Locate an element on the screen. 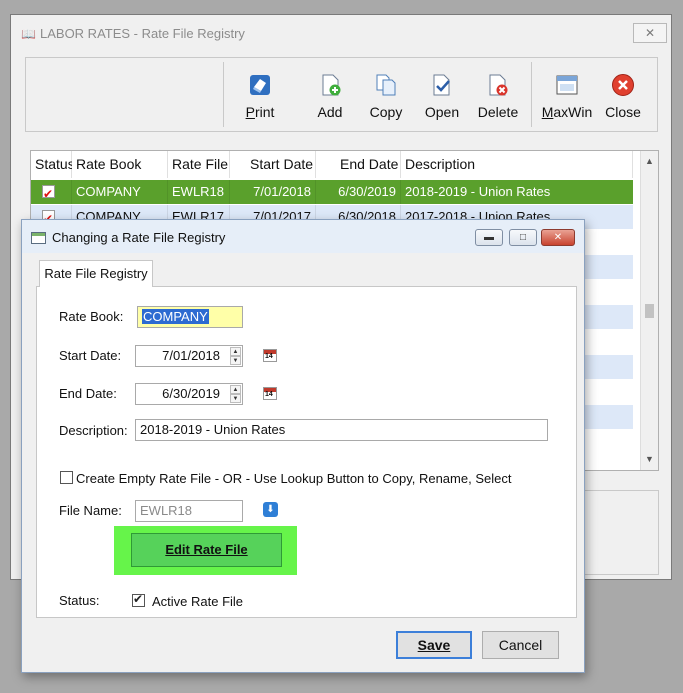 The height and width of the screenshot is (693, 683). main-titlebar: 📖 LABOR RATES - Rate File Registry ✕ is located at coordinates (341, 32).